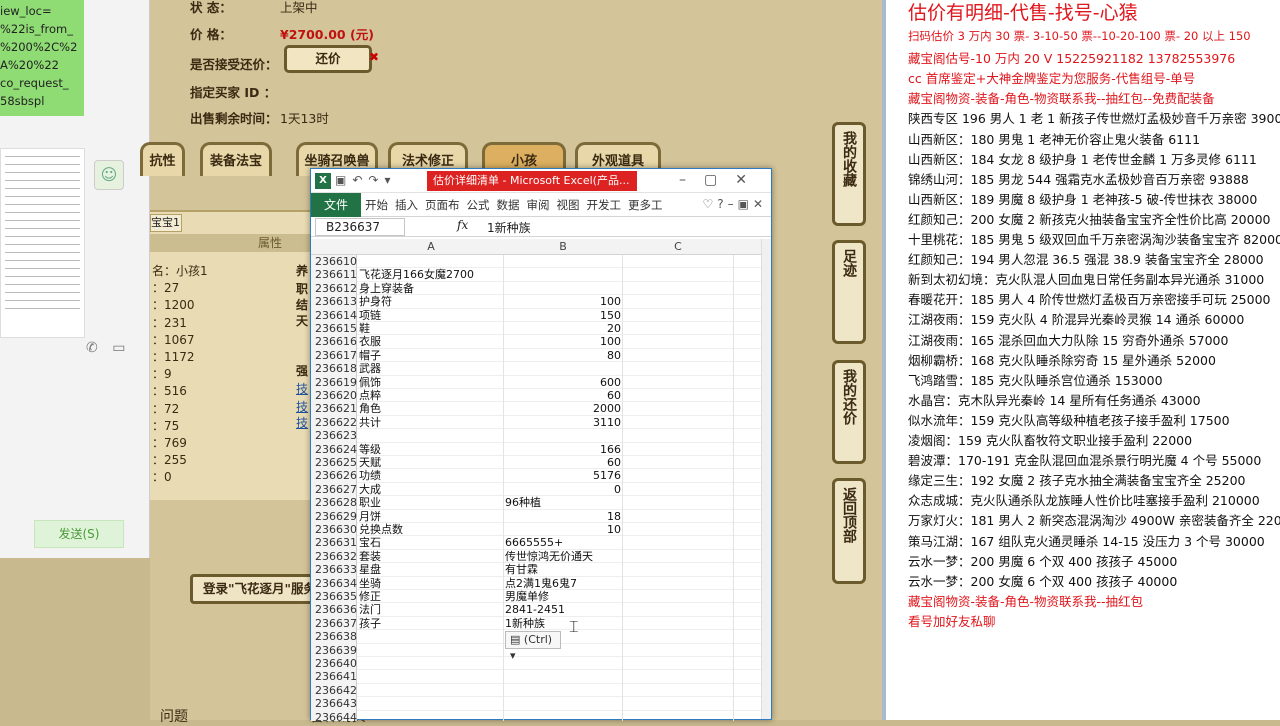 The width and height of the screenshot is (1280, 726). I want to click on help-icon: ?, so click(722, 204).